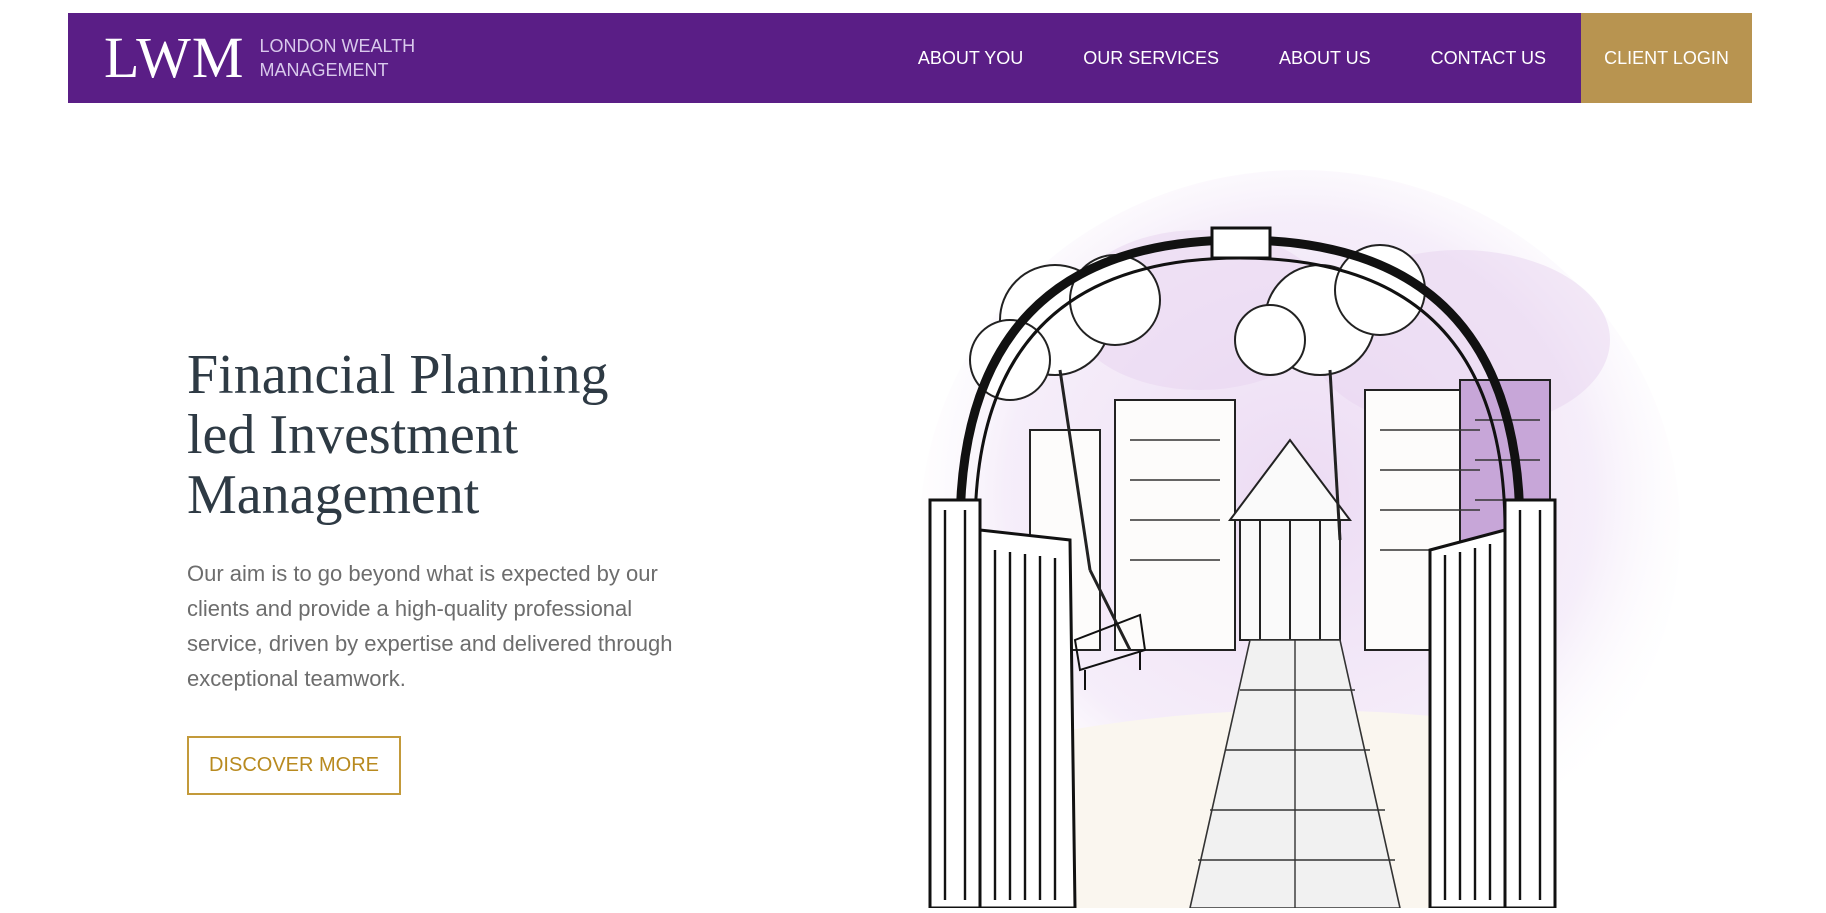 The image size is (1826, 913). Describe the element at coordinates (1488, 58) in the screenshot. I see `nav-item-contact-us: CONTACT US` at that location.